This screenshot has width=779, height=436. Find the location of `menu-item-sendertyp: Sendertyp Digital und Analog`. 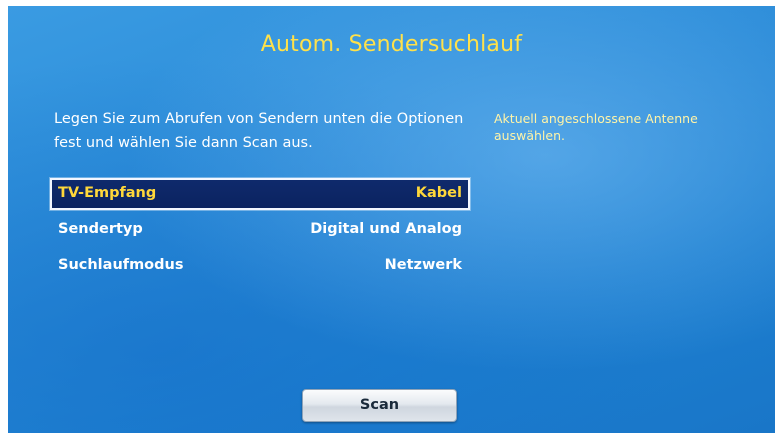

menu-item-sendertyp: Sendertyp Digital und Analog is located at coordinates (260, 230).